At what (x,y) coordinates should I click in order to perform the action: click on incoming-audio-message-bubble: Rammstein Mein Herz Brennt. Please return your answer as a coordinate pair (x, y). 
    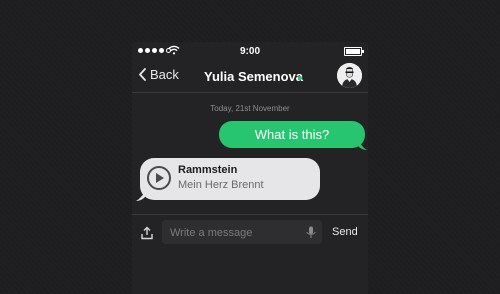
    Looking at the image, I should click on (230, 179).